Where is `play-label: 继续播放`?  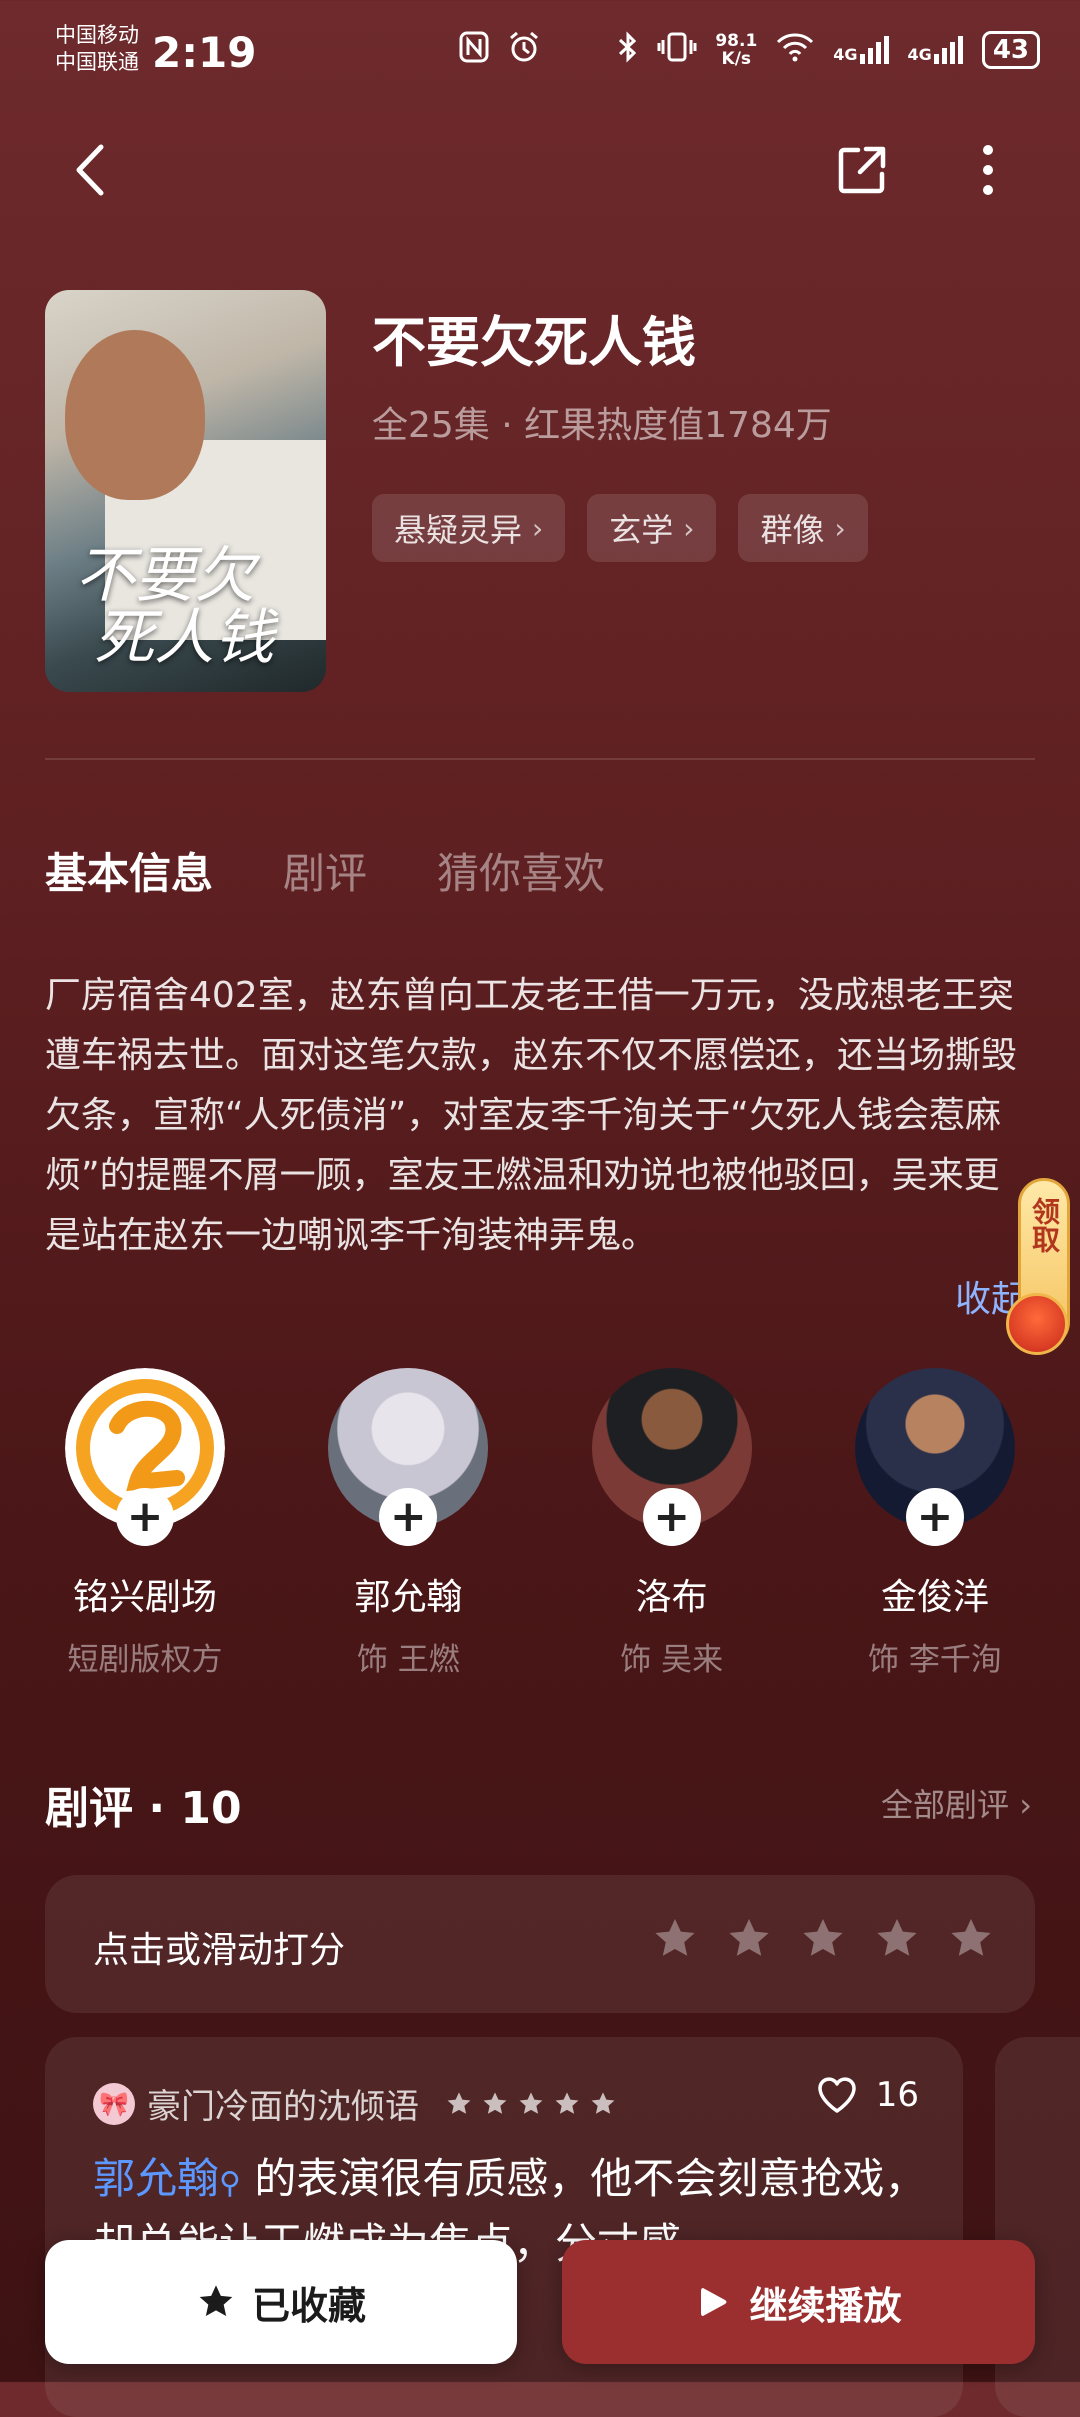 play-label: 继续播放 is located at coordinates (825, 2305).